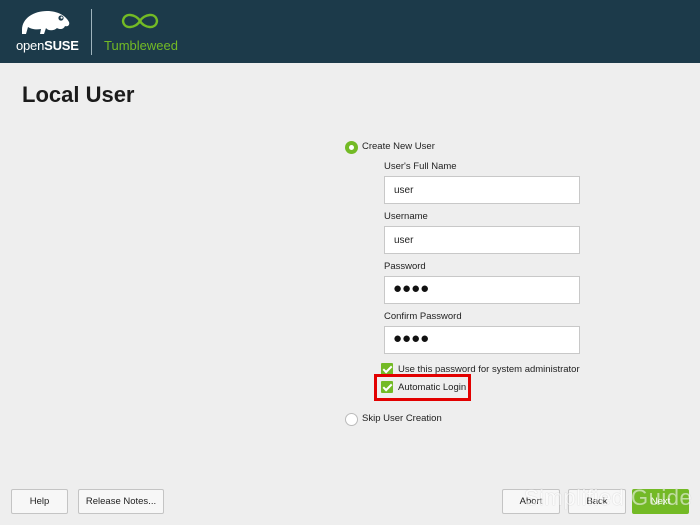 This screenshot has width=700, height=525. I want to click on opensuse-logo: openSUSE, so click(47, 31).